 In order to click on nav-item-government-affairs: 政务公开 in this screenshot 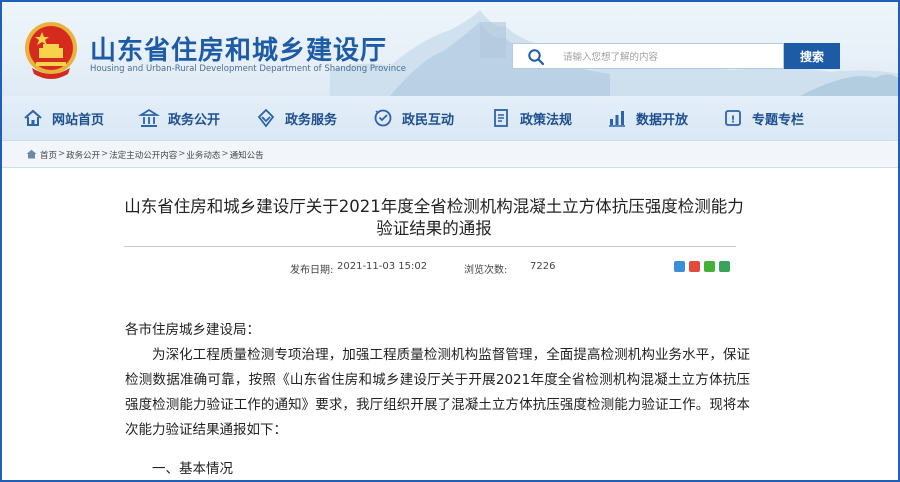, I will do `click(179, 118)`.